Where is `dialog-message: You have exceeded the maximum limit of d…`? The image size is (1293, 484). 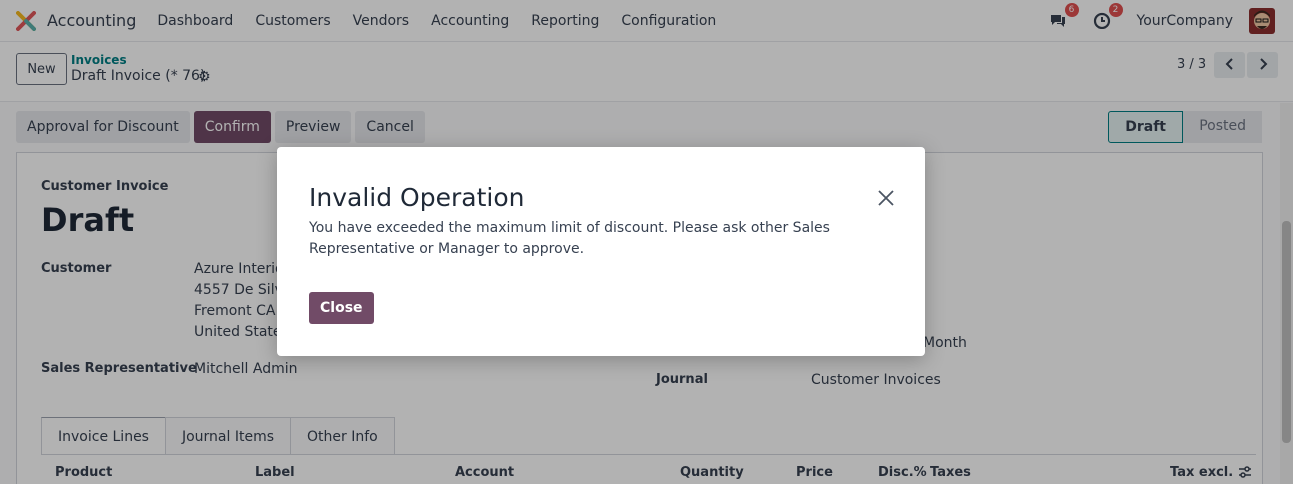
dialog-message: You have exceeded the maximum limit of d… is located at coordinates (569, 238).